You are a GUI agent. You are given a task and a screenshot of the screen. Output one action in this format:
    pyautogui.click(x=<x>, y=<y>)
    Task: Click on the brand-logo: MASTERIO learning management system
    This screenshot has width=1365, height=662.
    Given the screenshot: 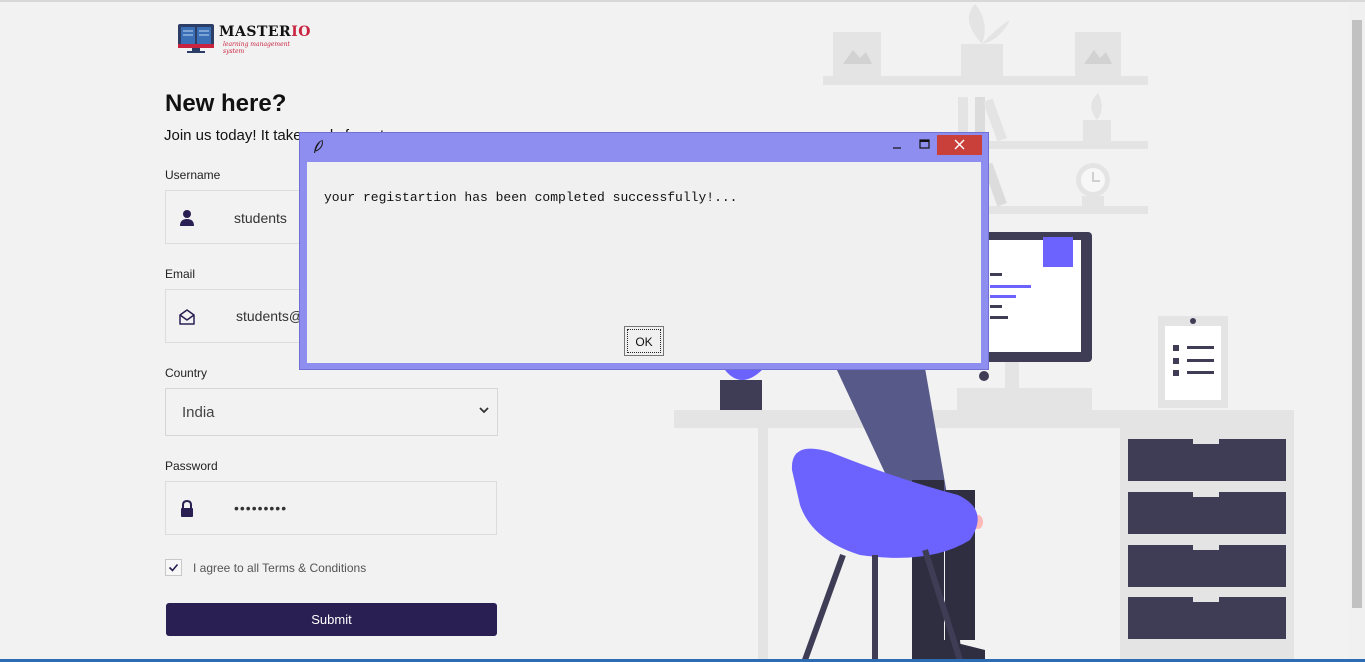 What is the action you would take?
    pyautogui.click(x=243, y=40)
    